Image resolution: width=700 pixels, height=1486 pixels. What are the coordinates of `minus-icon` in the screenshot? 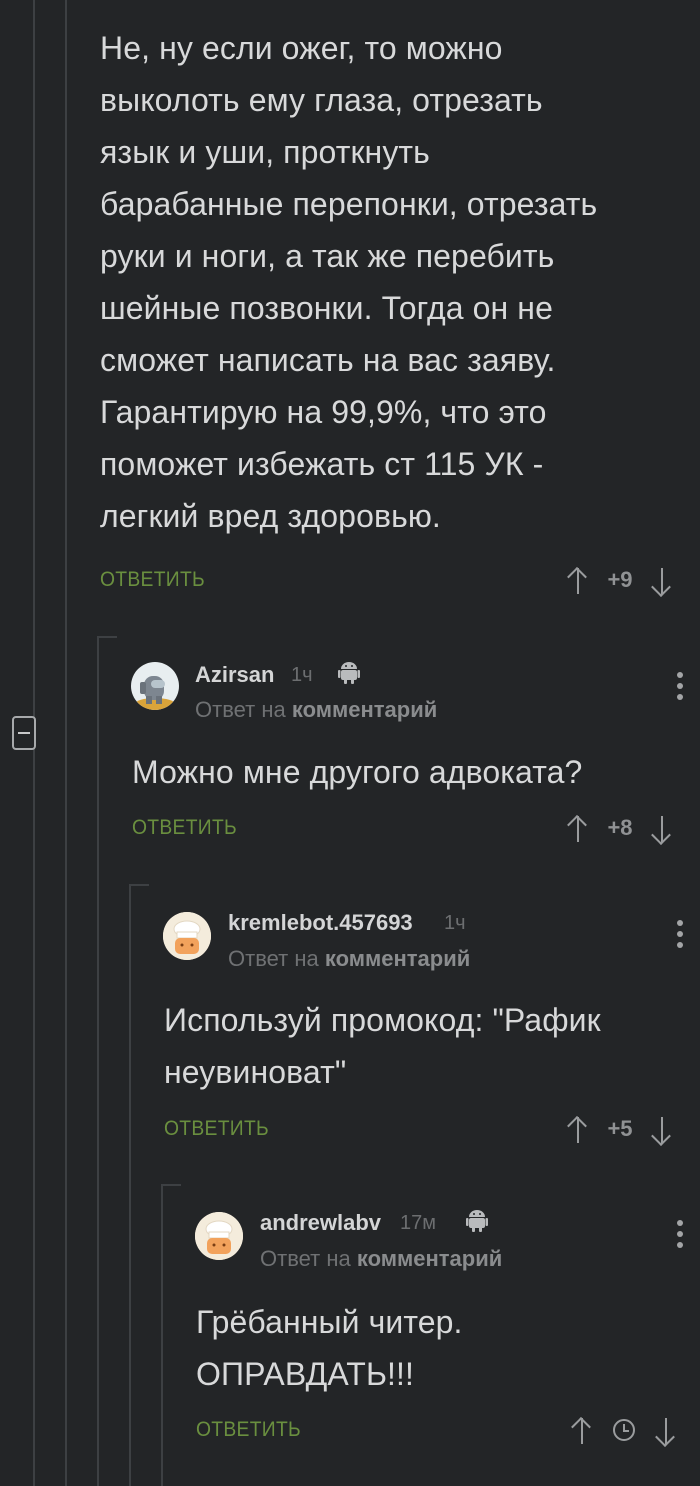 It's located at (24, 733).